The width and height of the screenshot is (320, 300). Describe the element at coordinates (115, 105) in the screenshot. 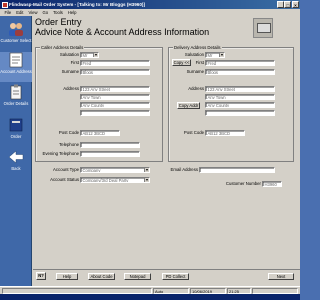

I see `caller-address-line-3: Any County` at that location.